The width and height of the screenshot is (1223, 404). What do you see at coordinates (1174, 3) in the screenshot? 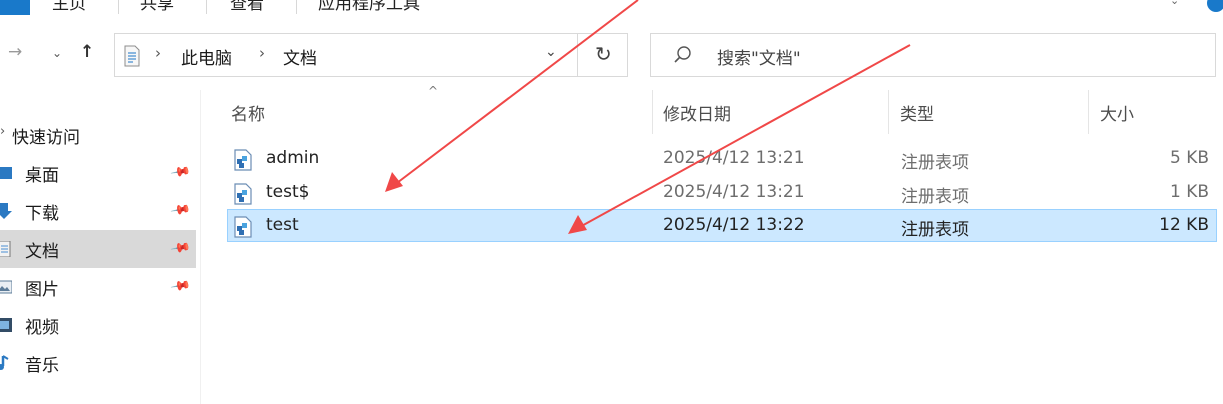
I see `ribbon-expand-chevron-icon: ⌄` at bounding box center [1174, 3].